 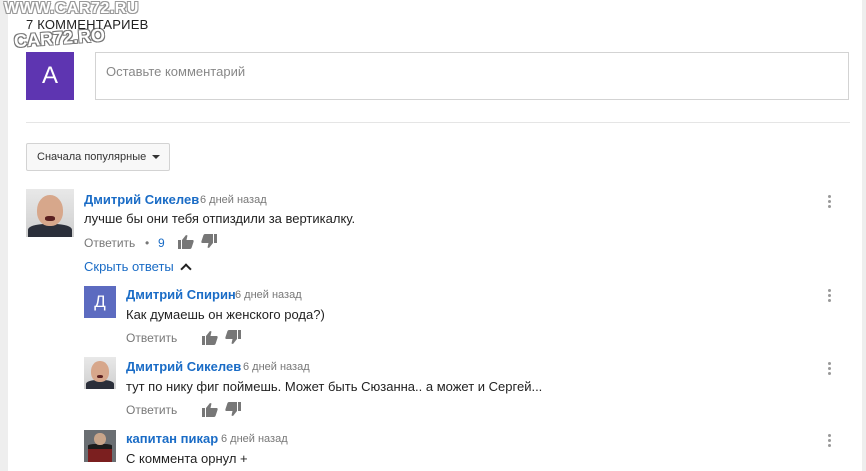 I want to click on reply-author: капитан пикар, so click(x=172, y=438).